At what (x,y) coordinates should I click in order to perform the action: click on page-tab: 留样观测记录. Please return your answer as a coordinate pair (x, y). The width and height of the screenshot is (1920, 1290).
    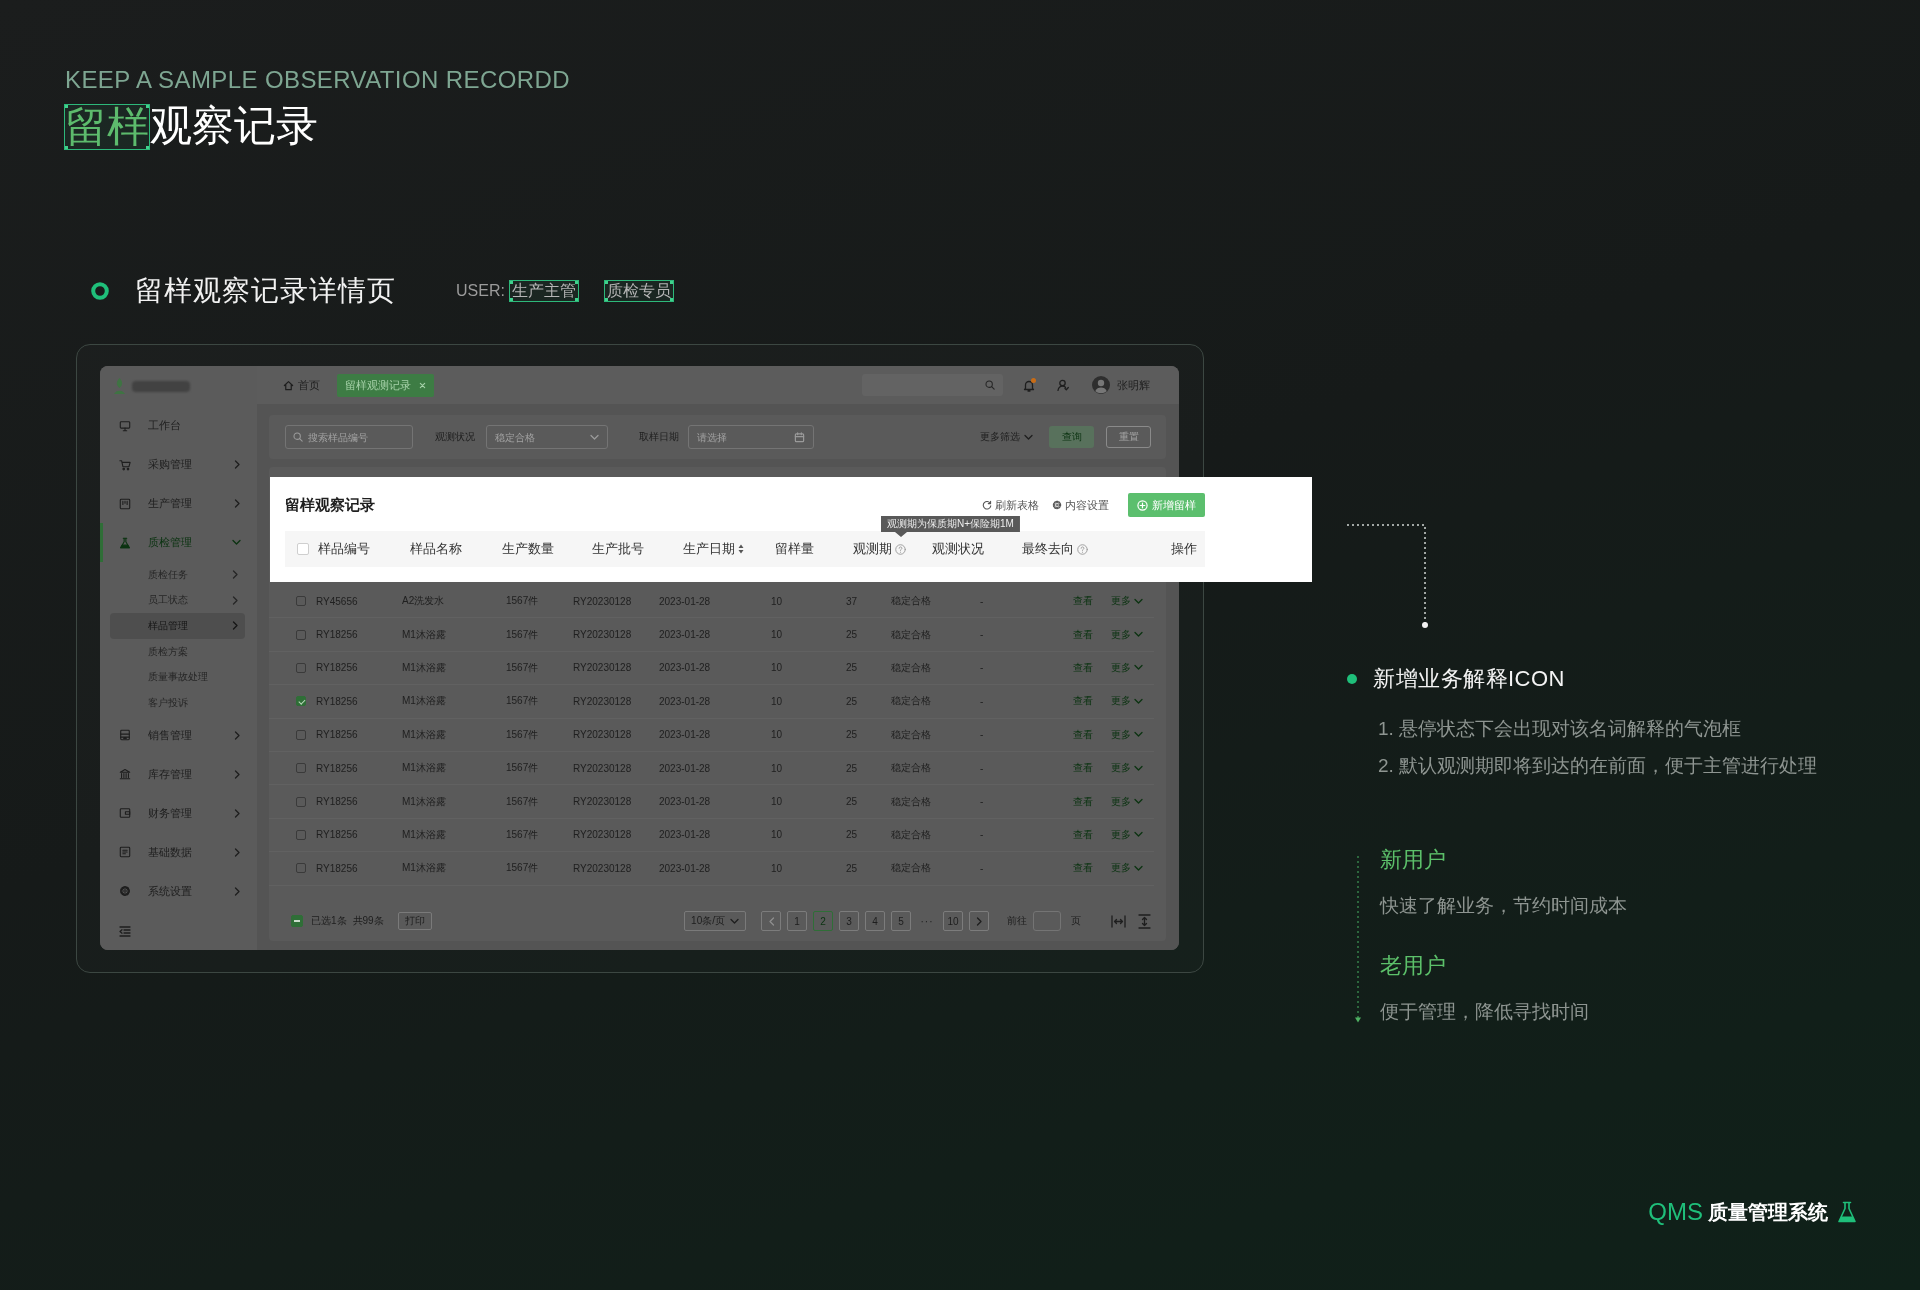
    Looking at the image, I should click on (385, 385).